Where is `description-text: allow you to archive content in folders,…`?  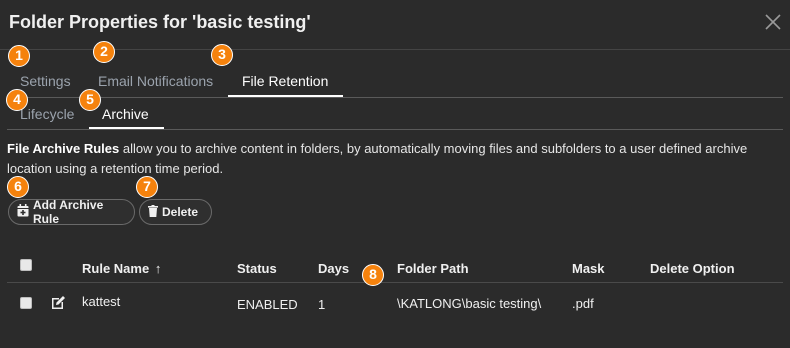
description-text: allow you to archive content in folders,… is located at coordinates (377, 158).